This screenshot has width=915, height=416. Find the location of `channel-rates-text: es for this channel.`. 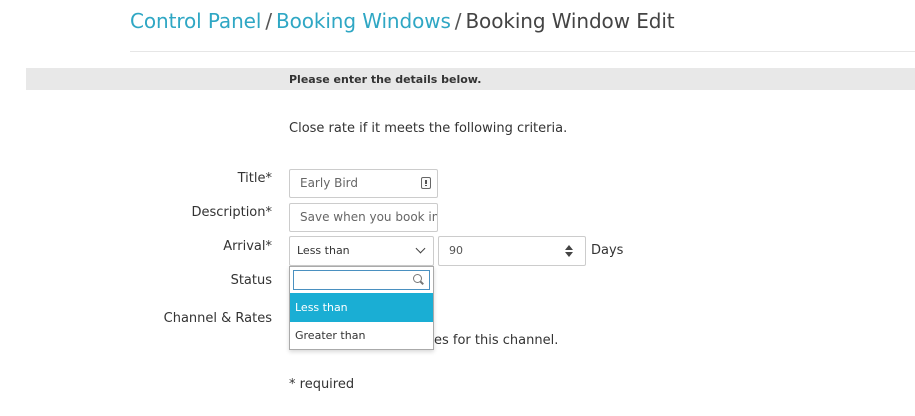

channel-rates-text: es for this channel. is located at coordinates (496, 340).